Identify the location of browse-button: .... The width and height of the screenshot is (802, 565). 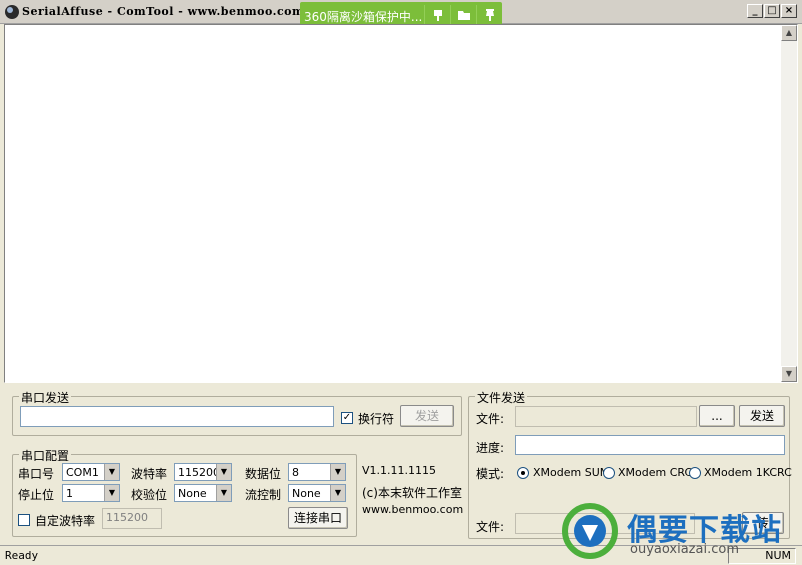
(717, 416).